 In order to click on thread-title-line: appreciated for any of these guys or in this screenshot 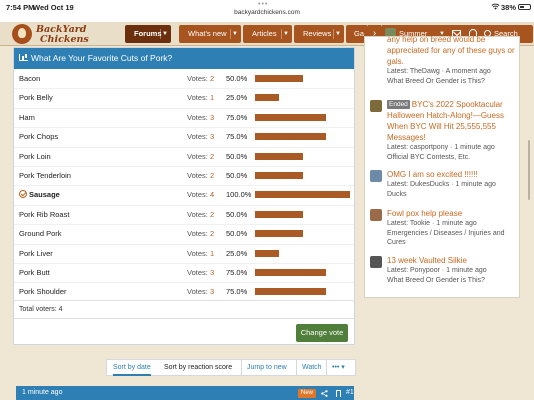, I will do `click(451, 50)`.